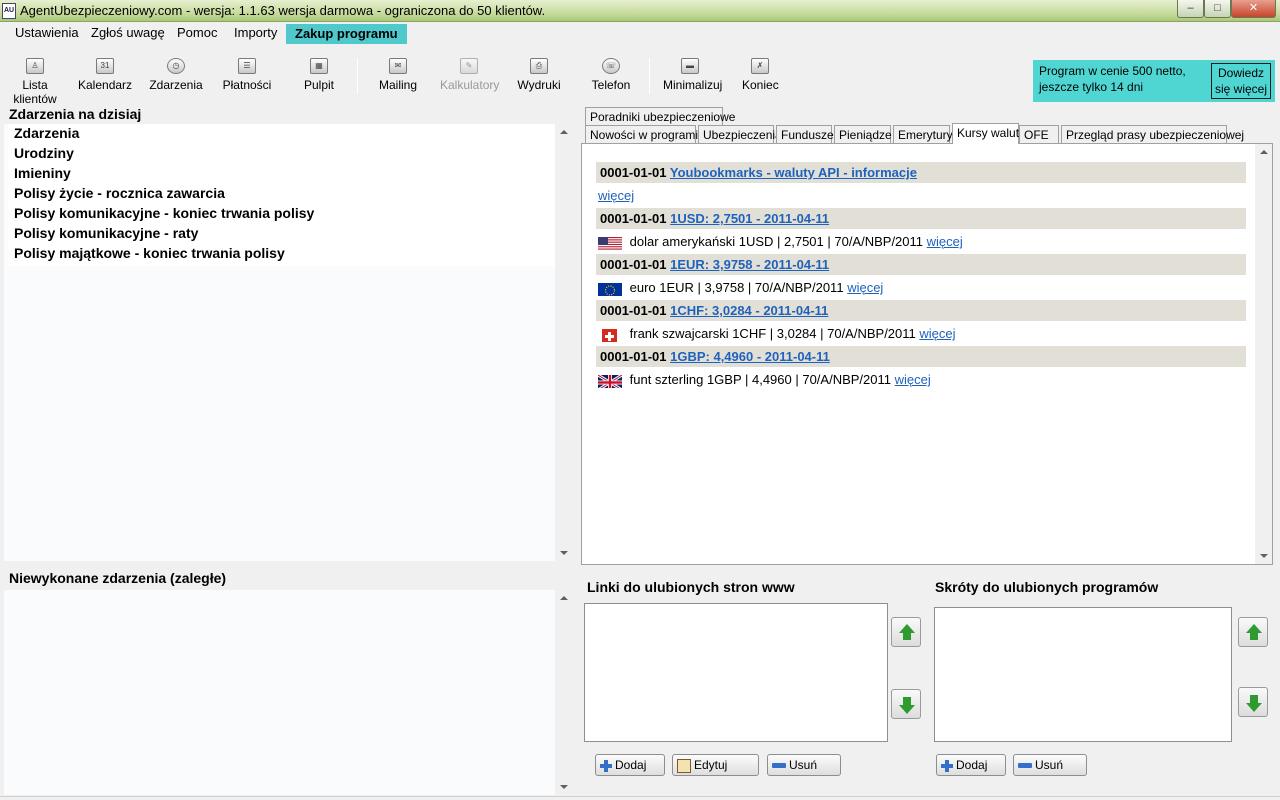 The width and height of the screenshot is (1280, 800). I want to click on news-link: Youbookmarks - waluty API - informacje, so click(793, 172).